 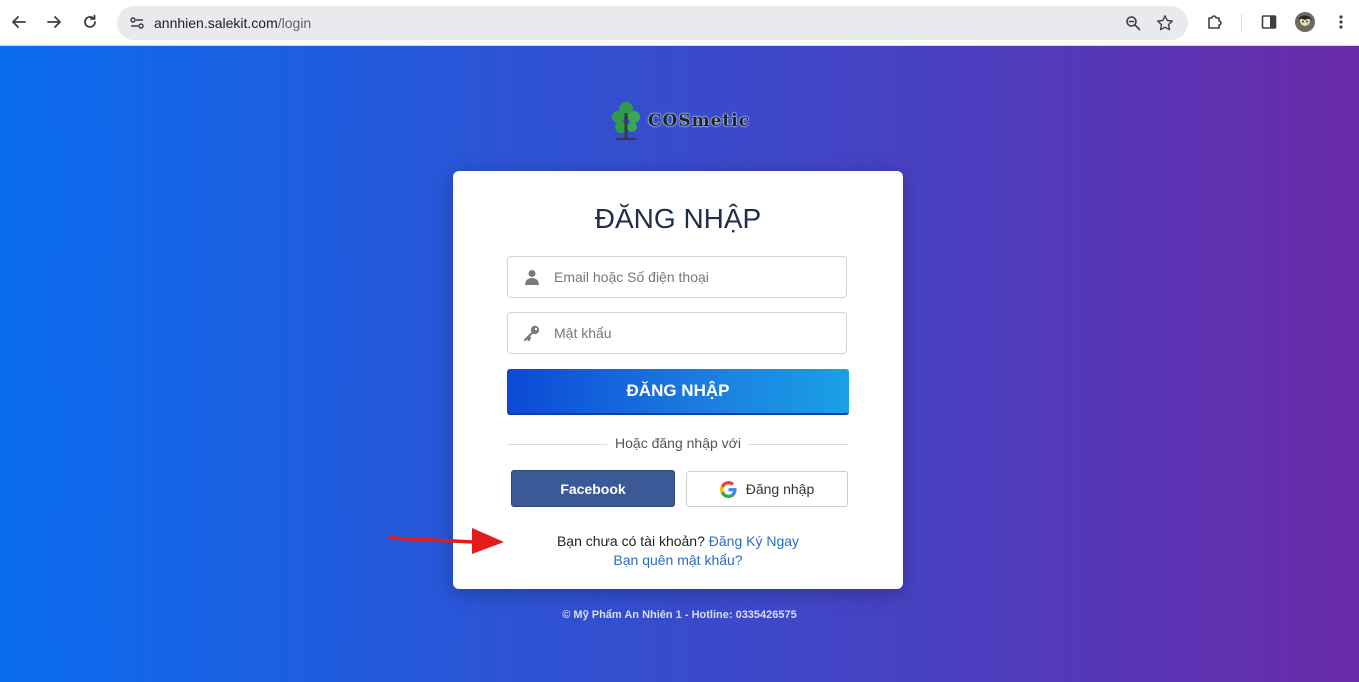 What do you see at coordinates (652, 23) in the screenshot?
I see `address-bar: annhien.salekit.com/login` at bounding box center [652, 23].